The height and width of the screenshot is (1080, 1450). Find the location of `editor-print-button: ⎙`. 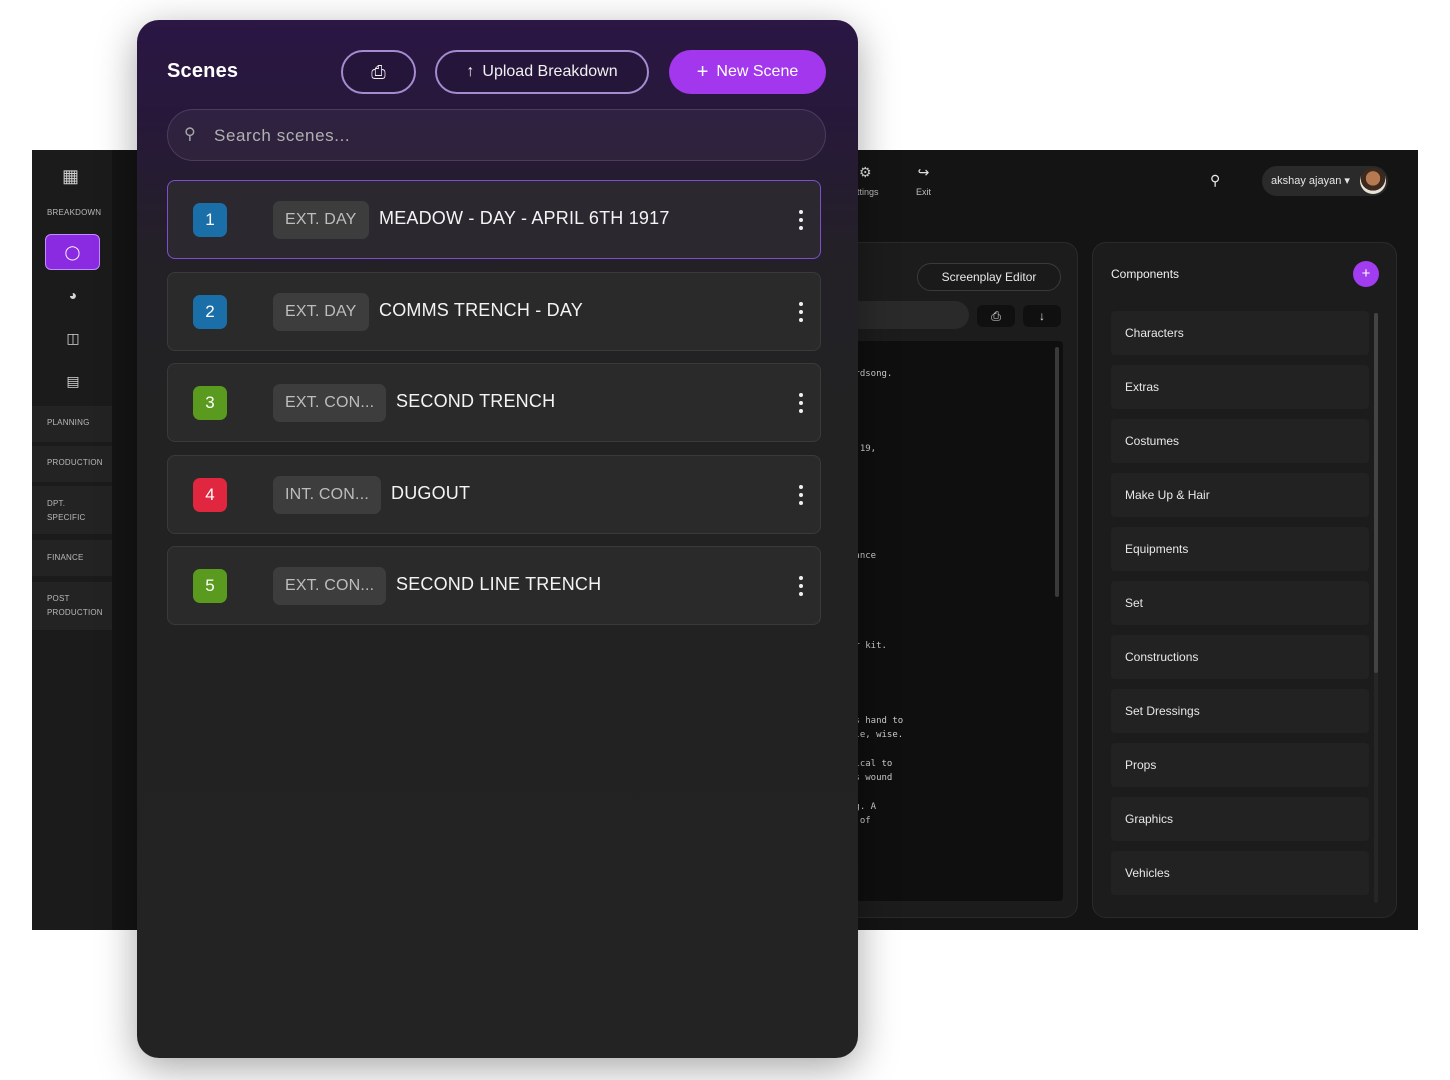

editor-print-button: ⎙ is located at coordinates (996, 316).